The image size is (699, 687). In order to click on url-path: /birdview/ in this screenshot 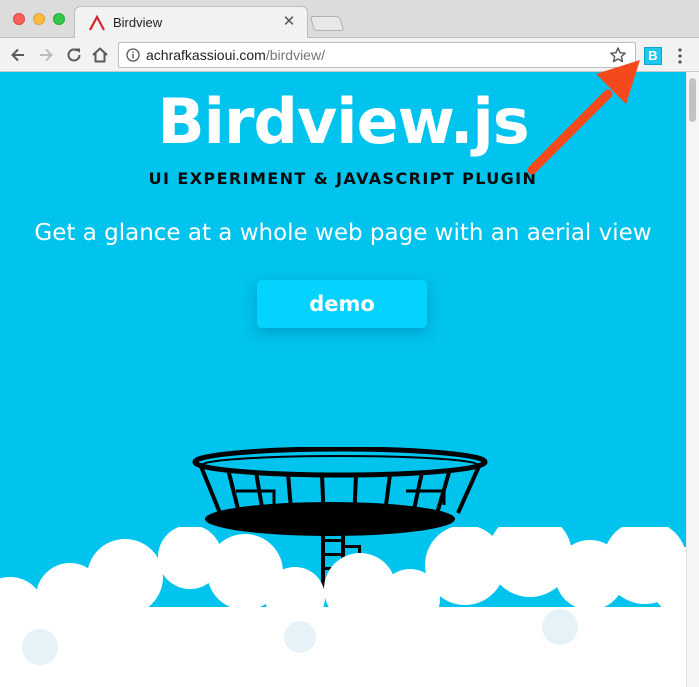, I will do `click(295, 55)`.